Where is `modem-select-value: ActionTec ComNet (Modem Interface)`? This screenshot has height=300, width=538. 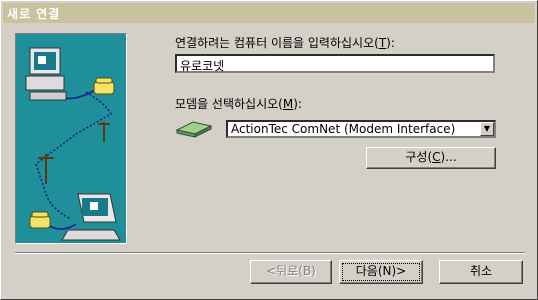 modem-select-value: ActionTec ComNet (Modem Interface) is located at coordinates (343, 129).